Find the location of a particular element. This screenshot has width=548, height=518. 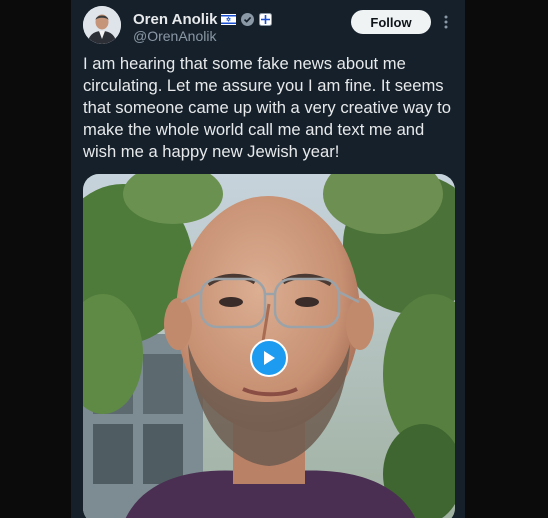

israel-flag-icon is located at coordinates (229, 19).